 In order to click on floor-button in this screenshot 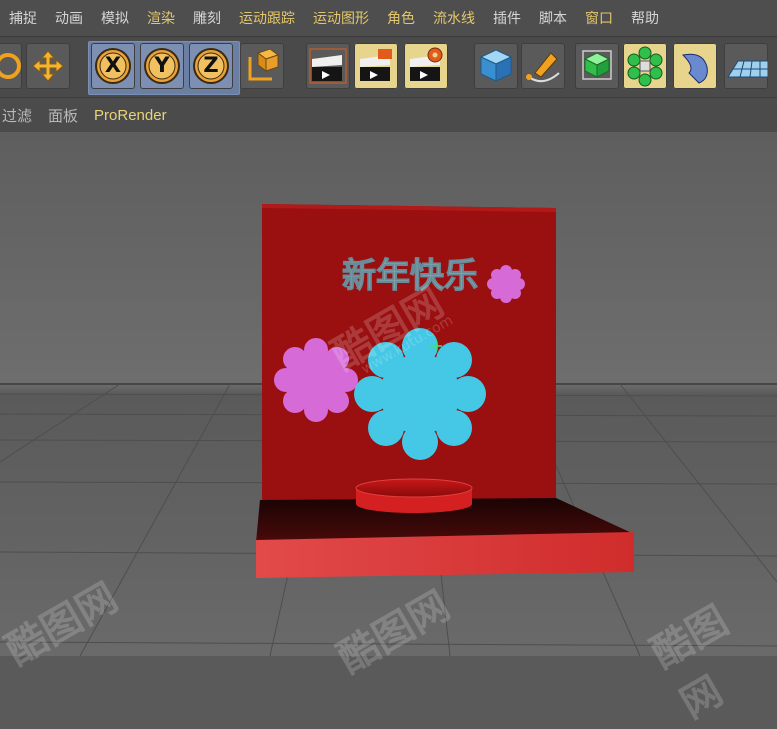, I will do `click(746, 66)`.